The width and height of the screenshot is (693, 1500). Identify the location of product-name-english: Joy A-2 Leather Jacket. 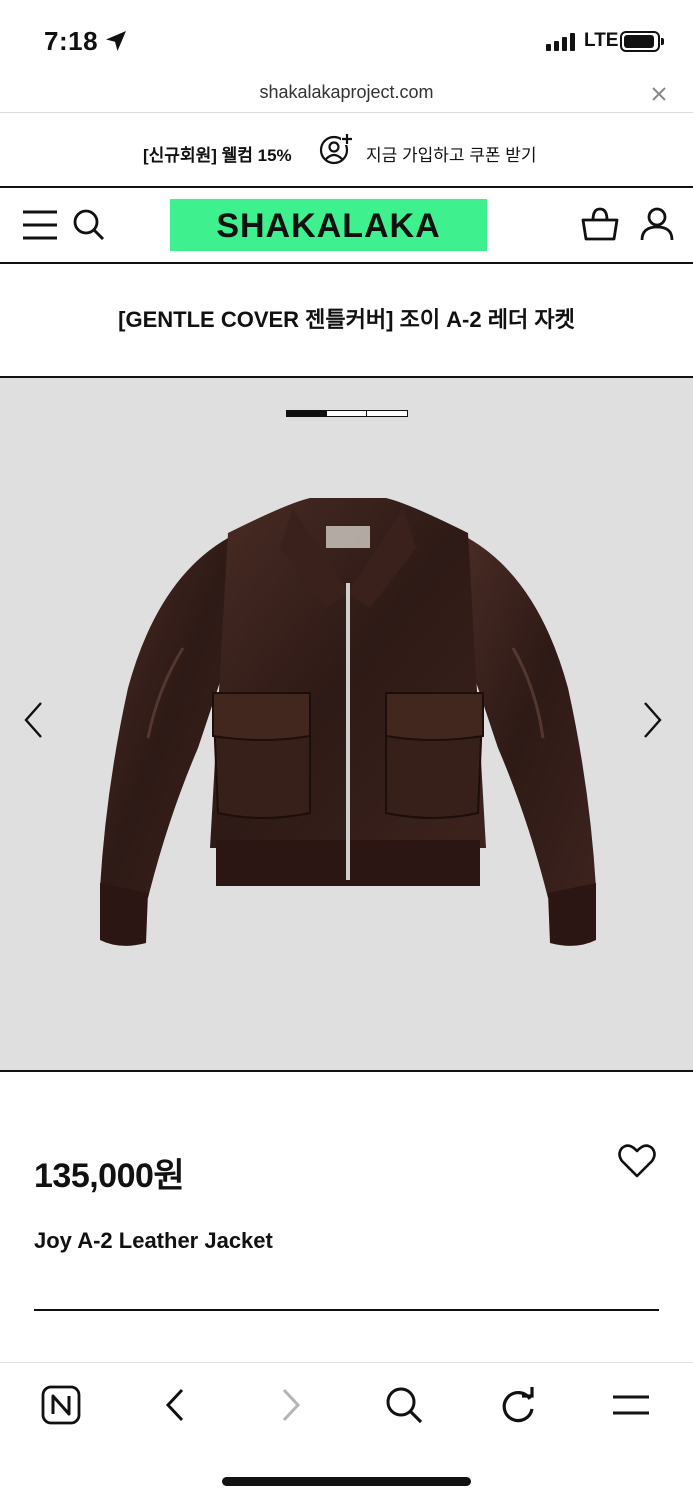
(153, 1240).